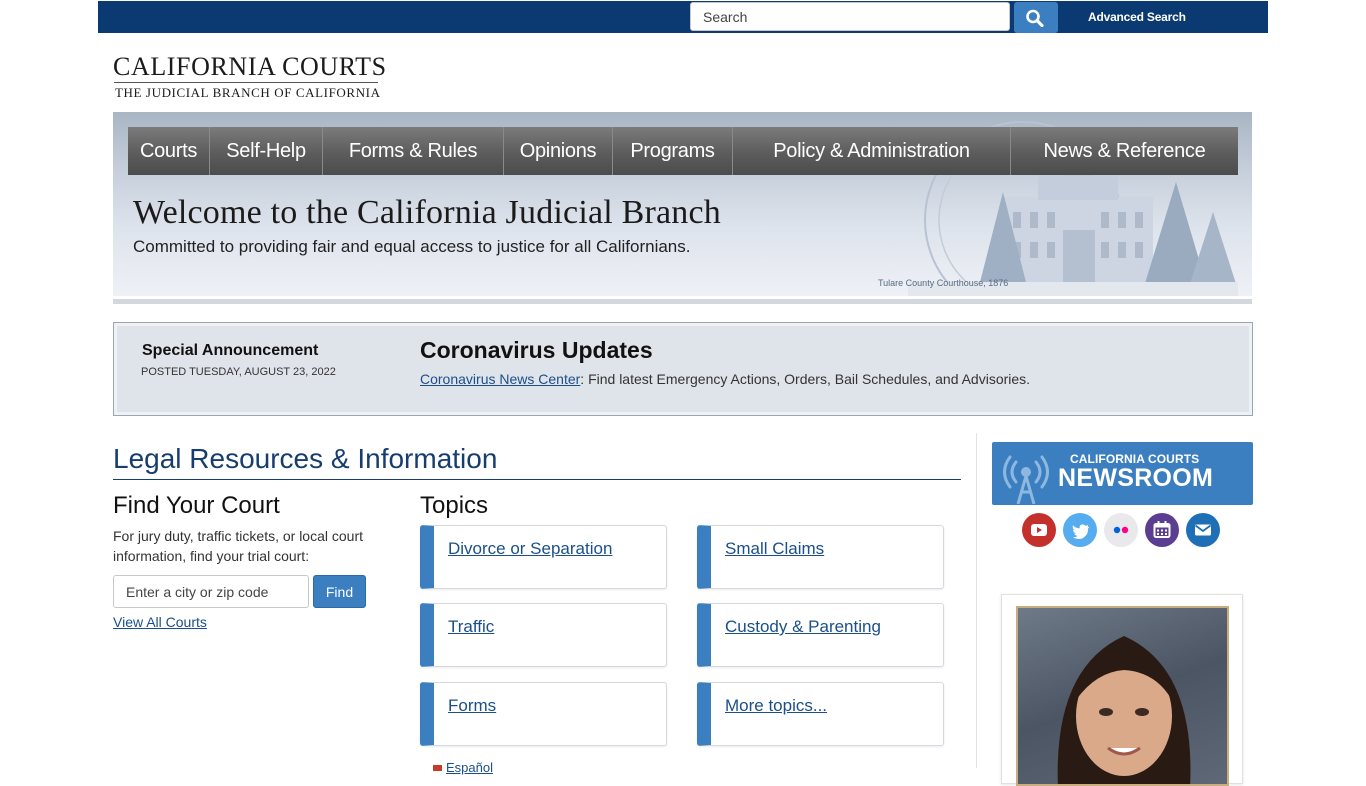  Describe the element at coordinates (1124, 151) in the screenshot. I see `nav-news-reference: News & Reference` at that location.